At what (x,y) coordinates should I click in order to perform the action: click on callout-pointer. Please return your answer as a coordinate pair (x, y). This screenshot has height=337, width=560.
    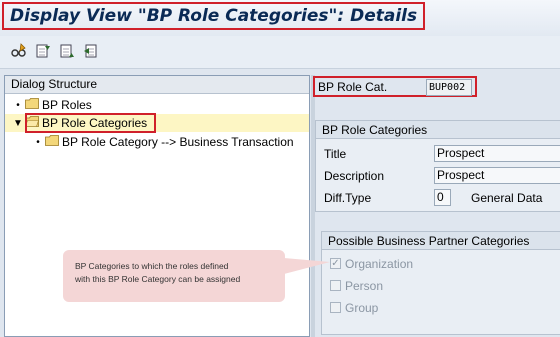
    Looking at the image, I should click on (307, 266).